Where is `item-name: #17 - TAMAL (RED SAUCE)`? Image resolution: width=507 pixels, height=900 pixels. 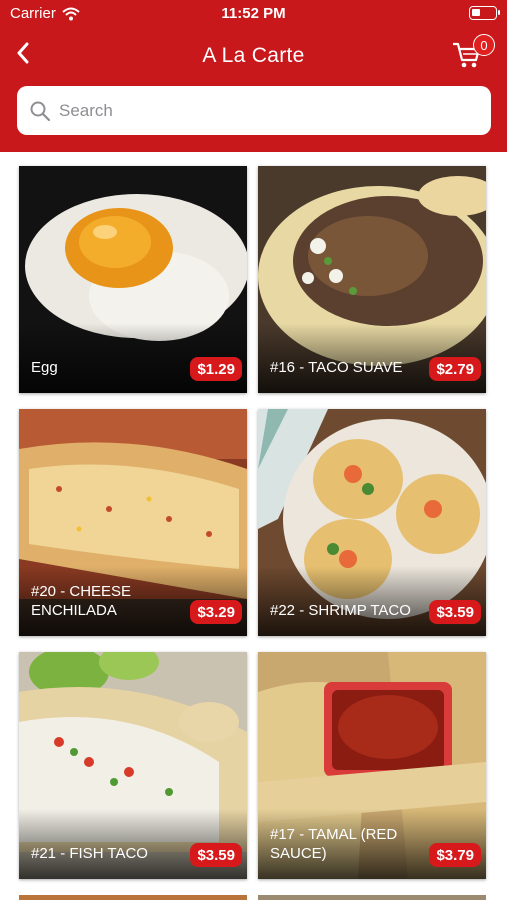
item-name: #17 - TAMAL (RED SAUCE) is located at coordinates (334, 844).